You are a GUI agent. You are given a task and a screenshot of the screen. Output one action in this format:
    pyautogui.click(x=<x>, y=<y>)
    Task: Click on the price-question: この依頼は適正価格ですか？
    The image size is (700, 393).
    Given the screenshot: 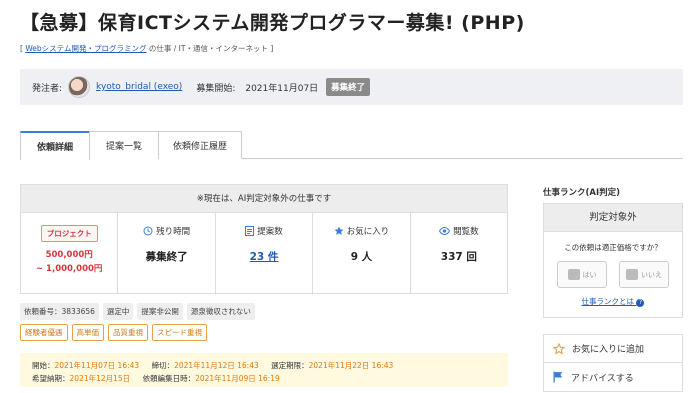 What is the action you would take?
    pyautogui.click(x=613, y=247)
    